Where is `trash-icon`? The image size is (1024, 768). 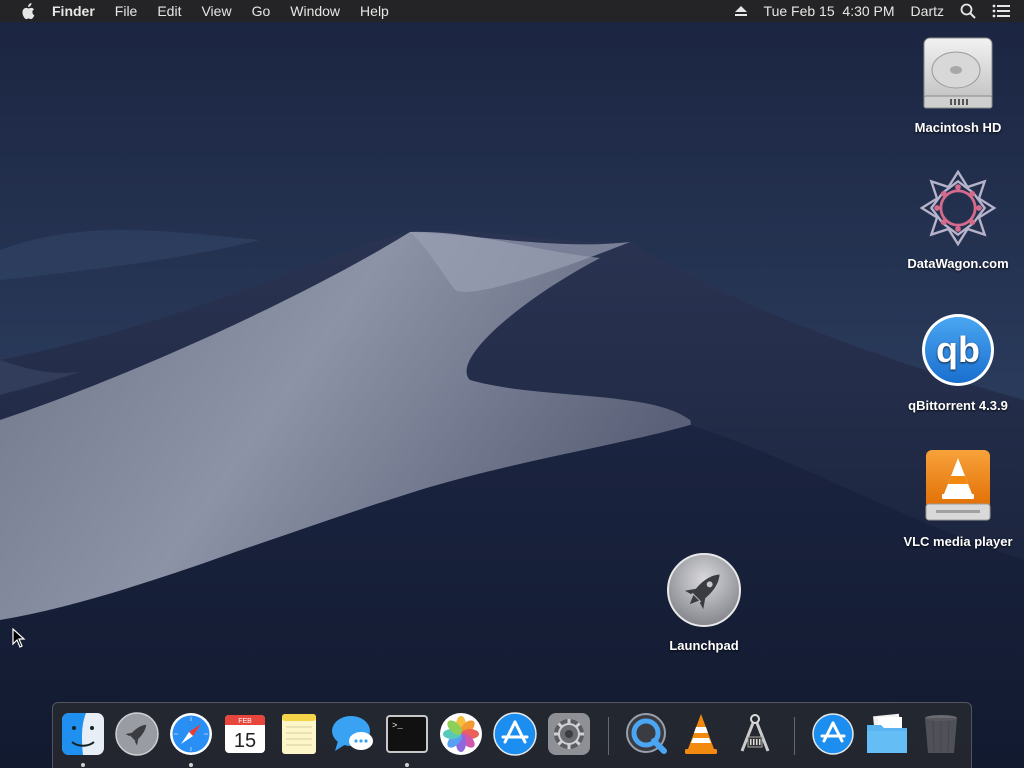
trash-icon is located at coordinates (941, 734).